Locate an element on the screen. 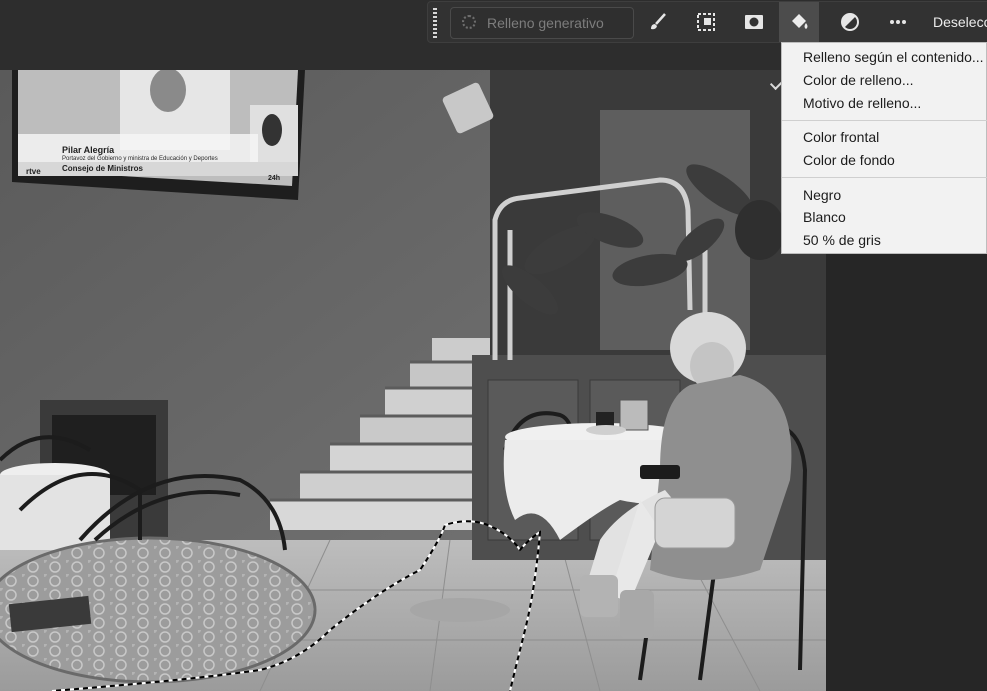  more-button is located at coordinates (898, 22).